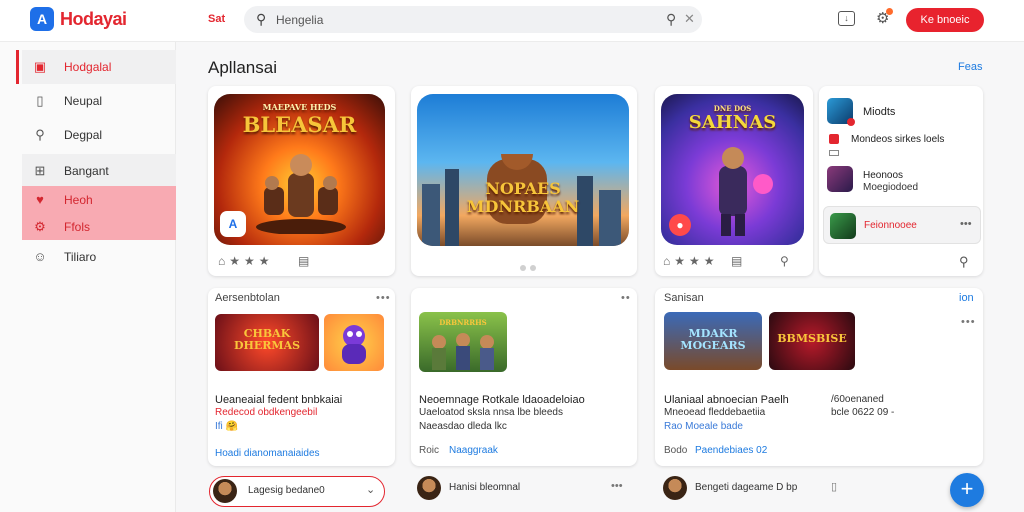 This screenshot has height=512, width=1024. What do you see at coordinates (473, 19) in the screenshot?
I see `search-bar: ⚲ Hengelia ⚲ ✕` at bounding box center [473, 19].